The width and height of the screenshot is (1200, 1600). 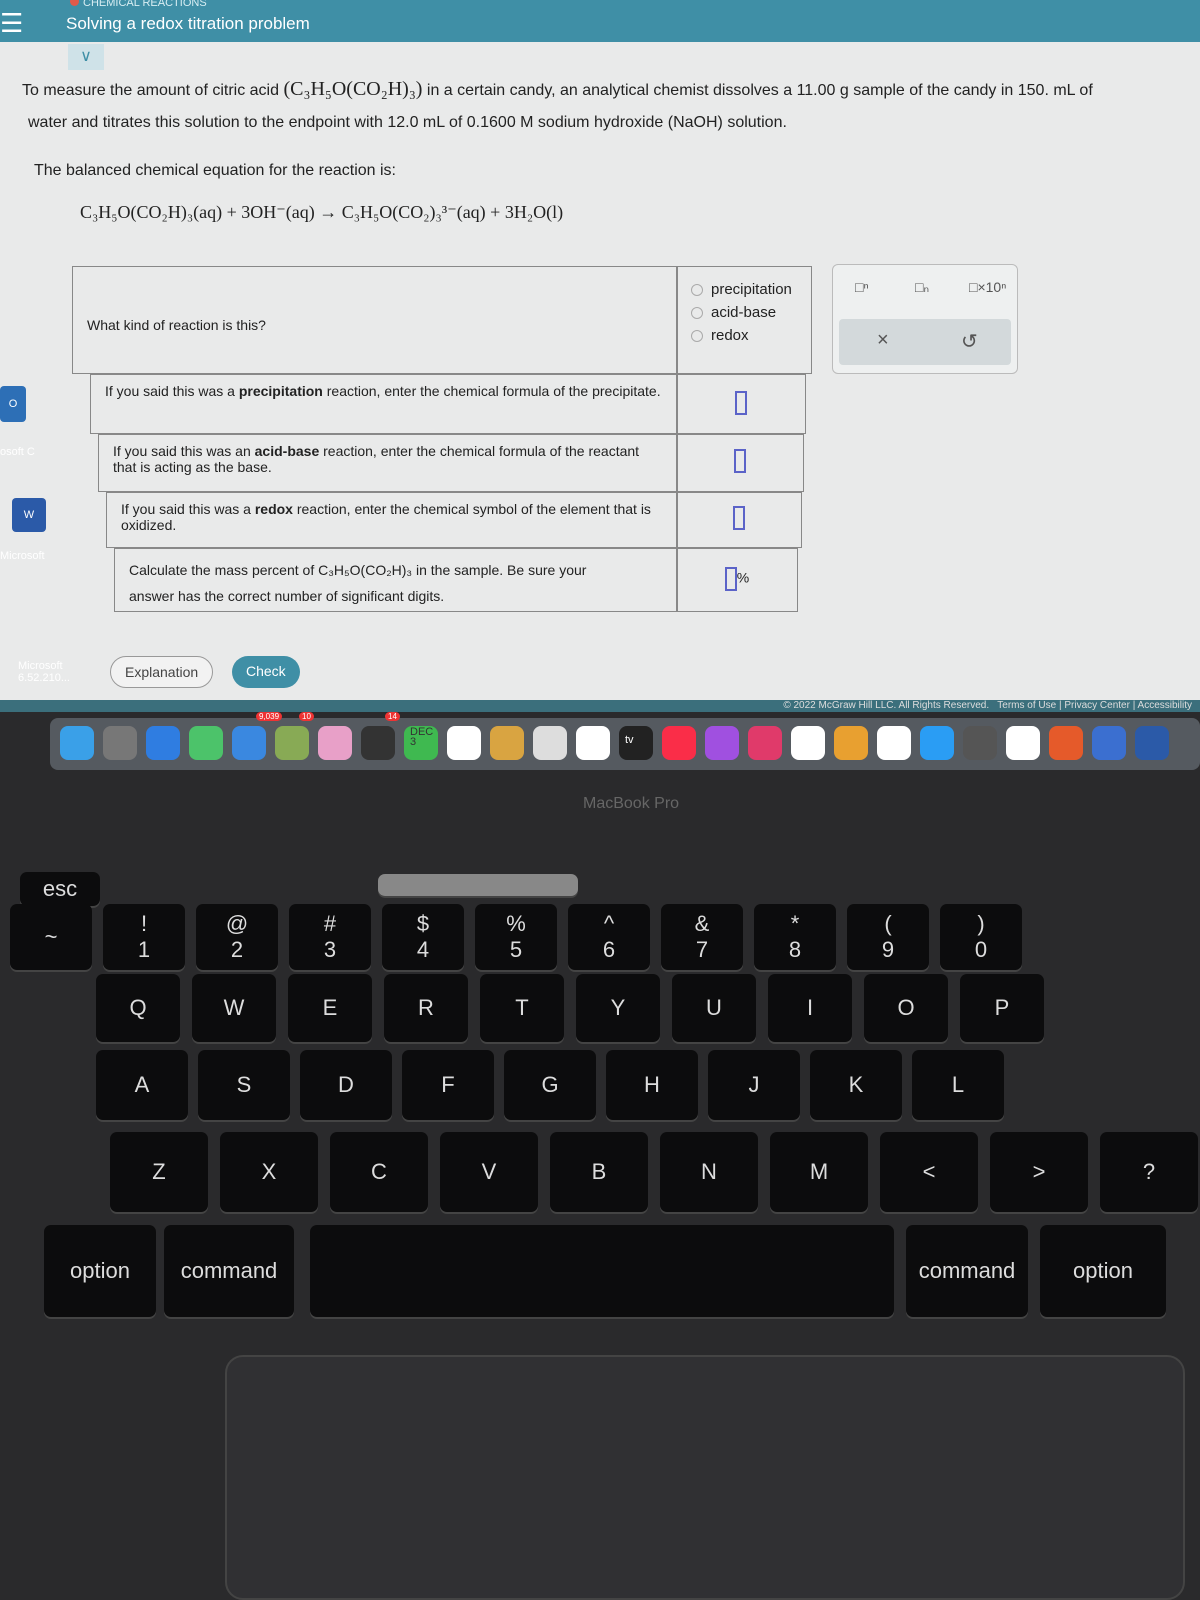 I want to click on key-letter: K, so click(x=856, y=1085).